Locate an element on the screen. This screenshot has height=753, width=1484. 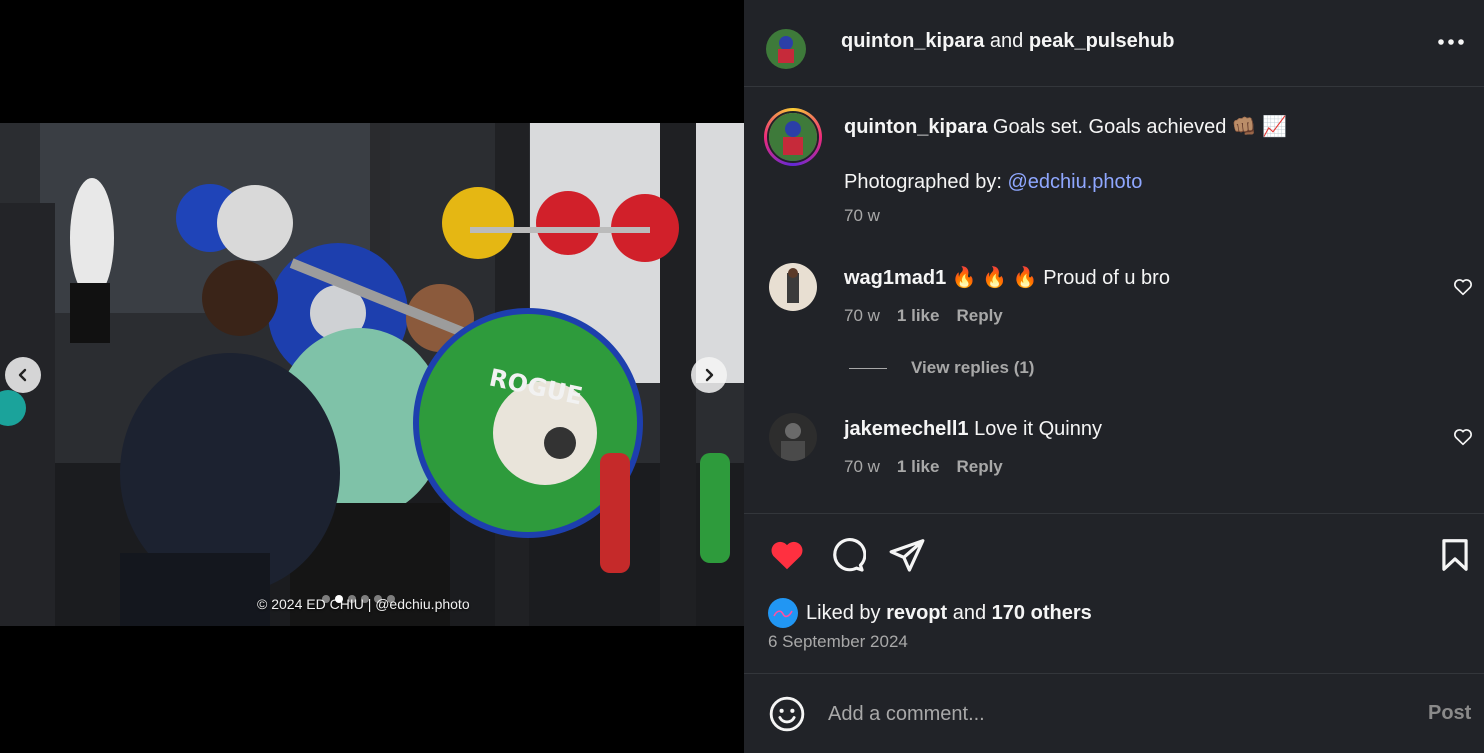
author-joiner: and is located at coordinates (1006, 41).